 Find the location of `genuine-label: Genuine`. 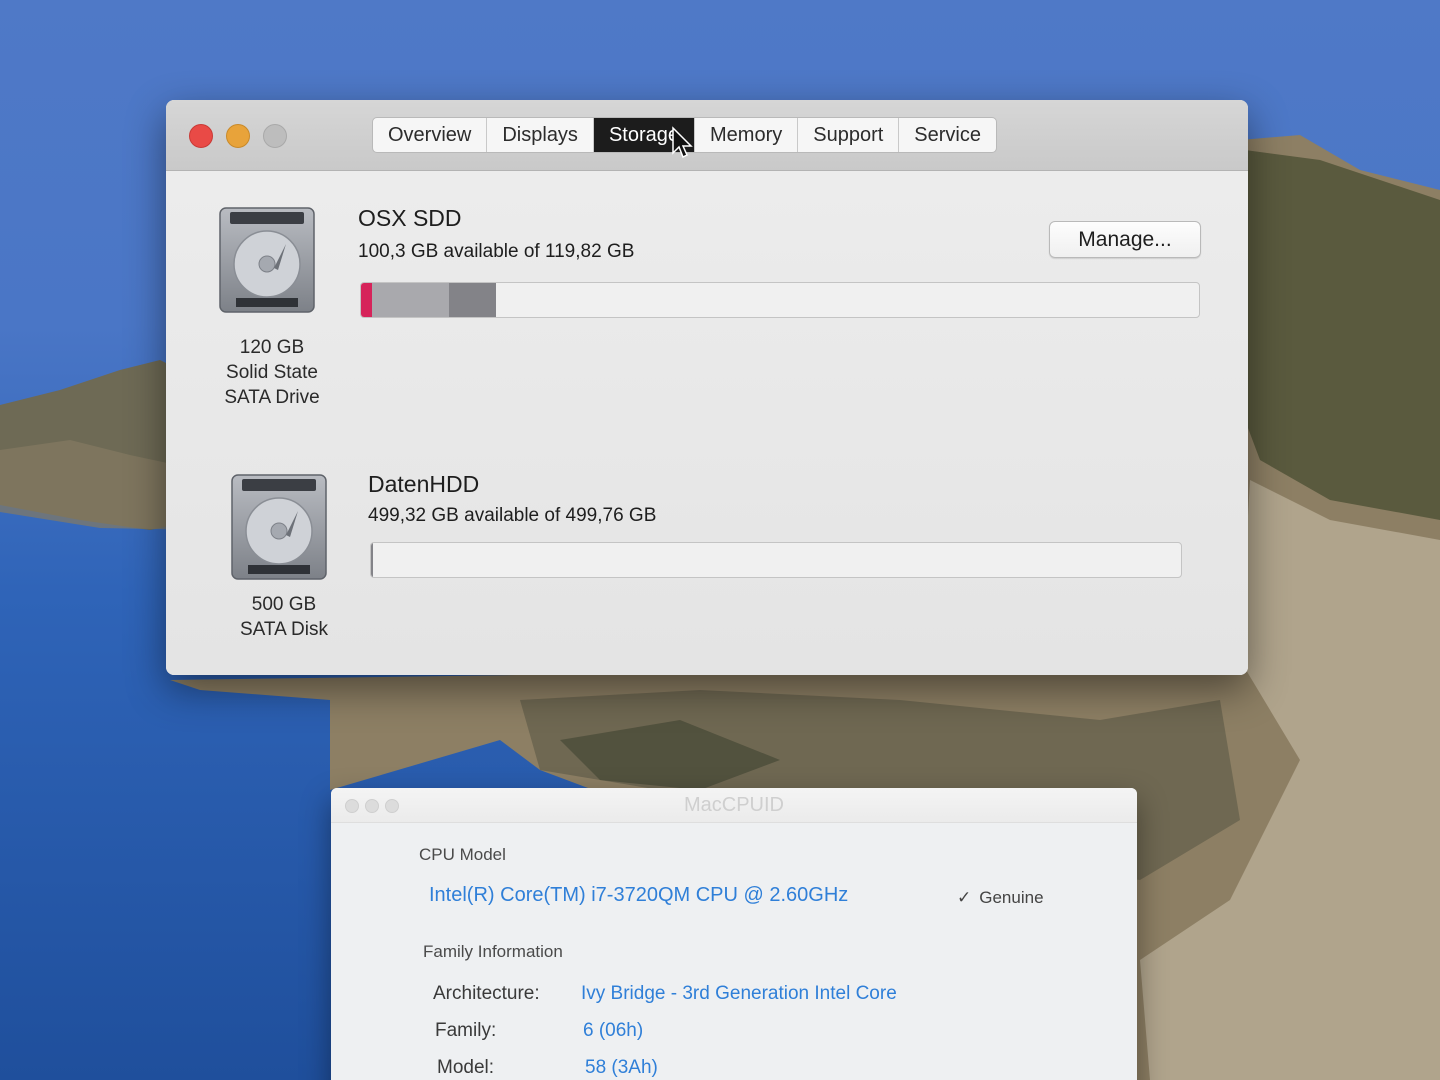

genuine-label: Genuine is located at coordinates (1011, 897).